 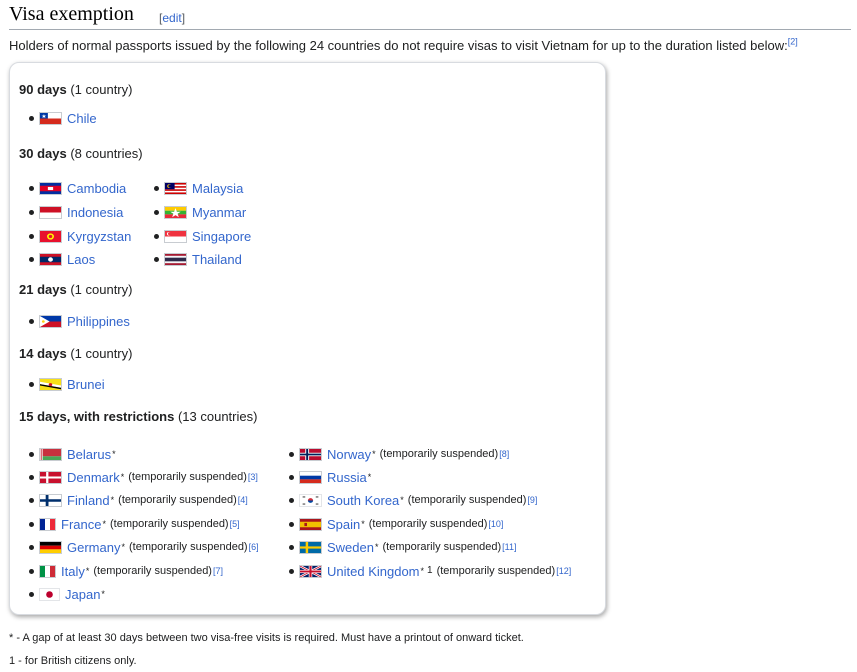 What do you see at coordinates (402, 547) in the screenshot?
I see `list-item-sweden: Sweden * (temporarily suspended) [11]` at bounding box center [402, 547].